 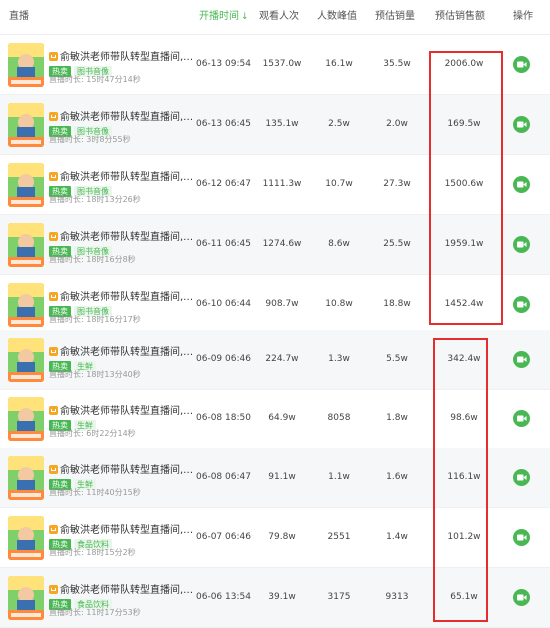 What do you see at coordinates (397, 477) in the screenshot?
I see `est-sales-cell: 1.6w` at bounding box center [397, 477].